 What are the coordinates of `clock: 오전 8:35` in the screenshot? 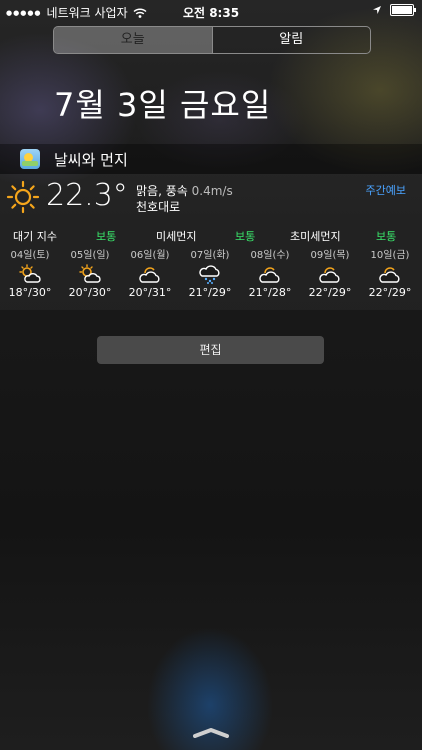 It's located at (211, 13).